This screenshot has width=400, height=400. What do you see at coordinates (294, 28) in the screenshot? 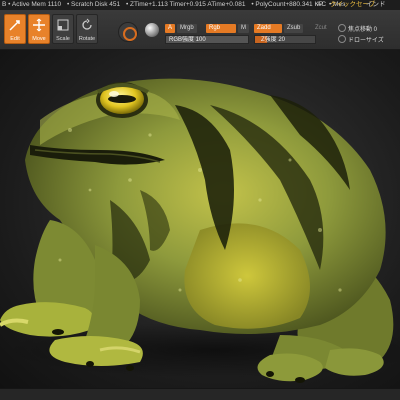
I see `zsub-toggle: Zsub` at bounding box center [294, 28].